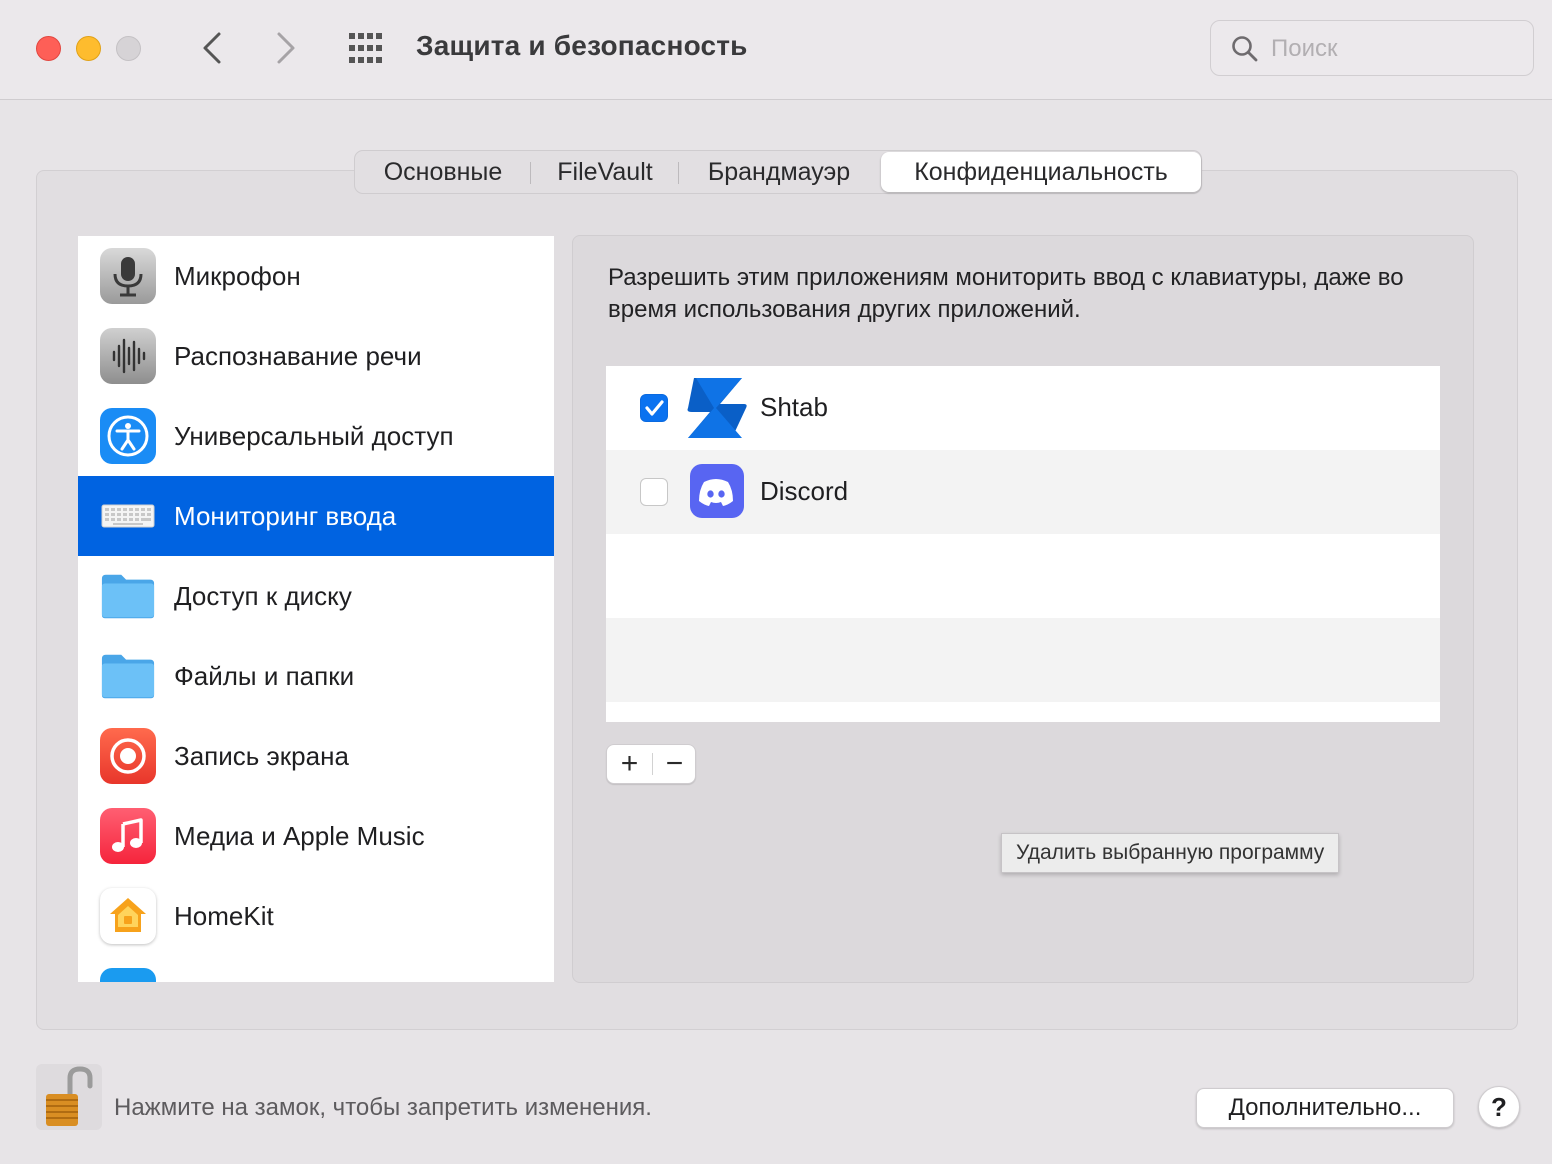  I want to click on sidebar-item-microphone: Микрофон, so click(316, 276).